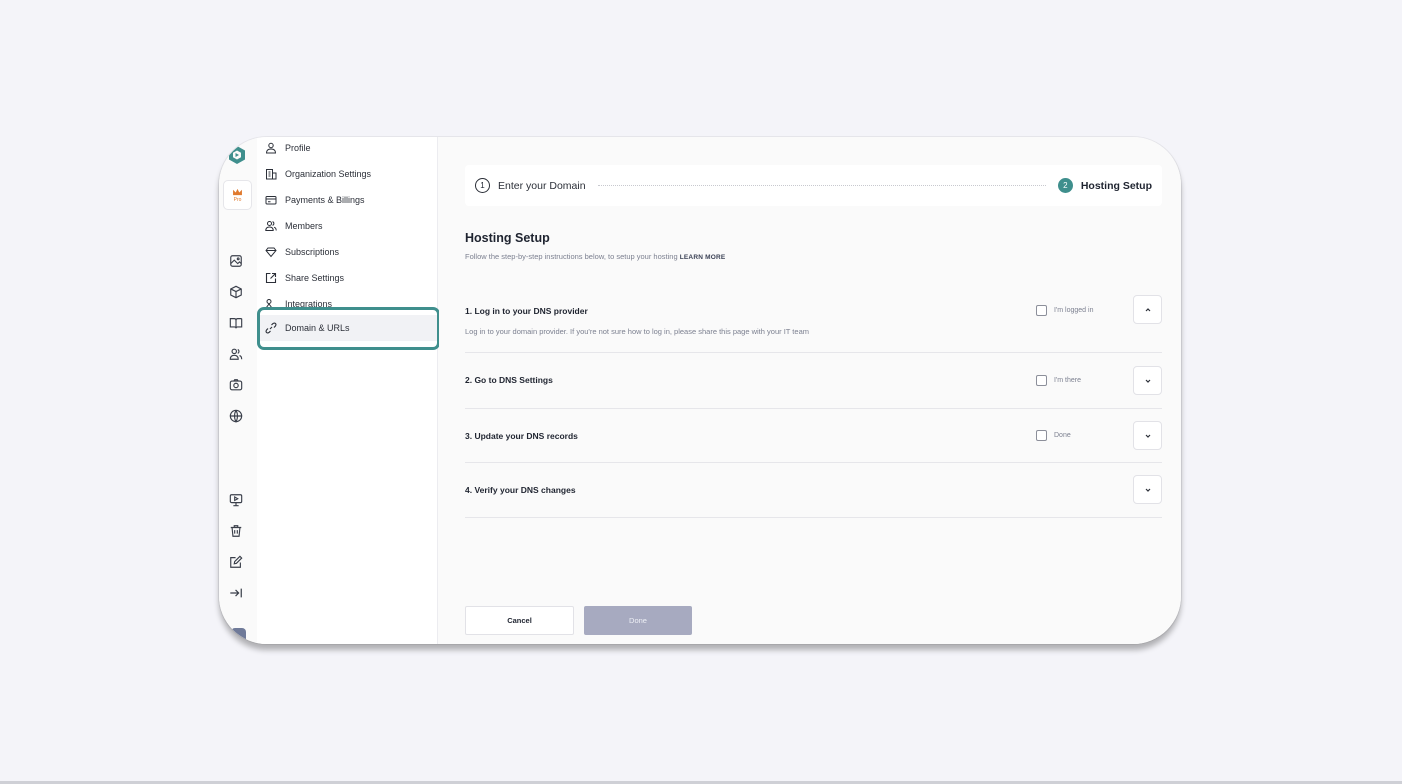 The height and width of the screenshot is (784, 1402). Describe the element at coordinates (1116, 186) in the screenshot. I see `step-2-label: Hosting Setup` at that location.